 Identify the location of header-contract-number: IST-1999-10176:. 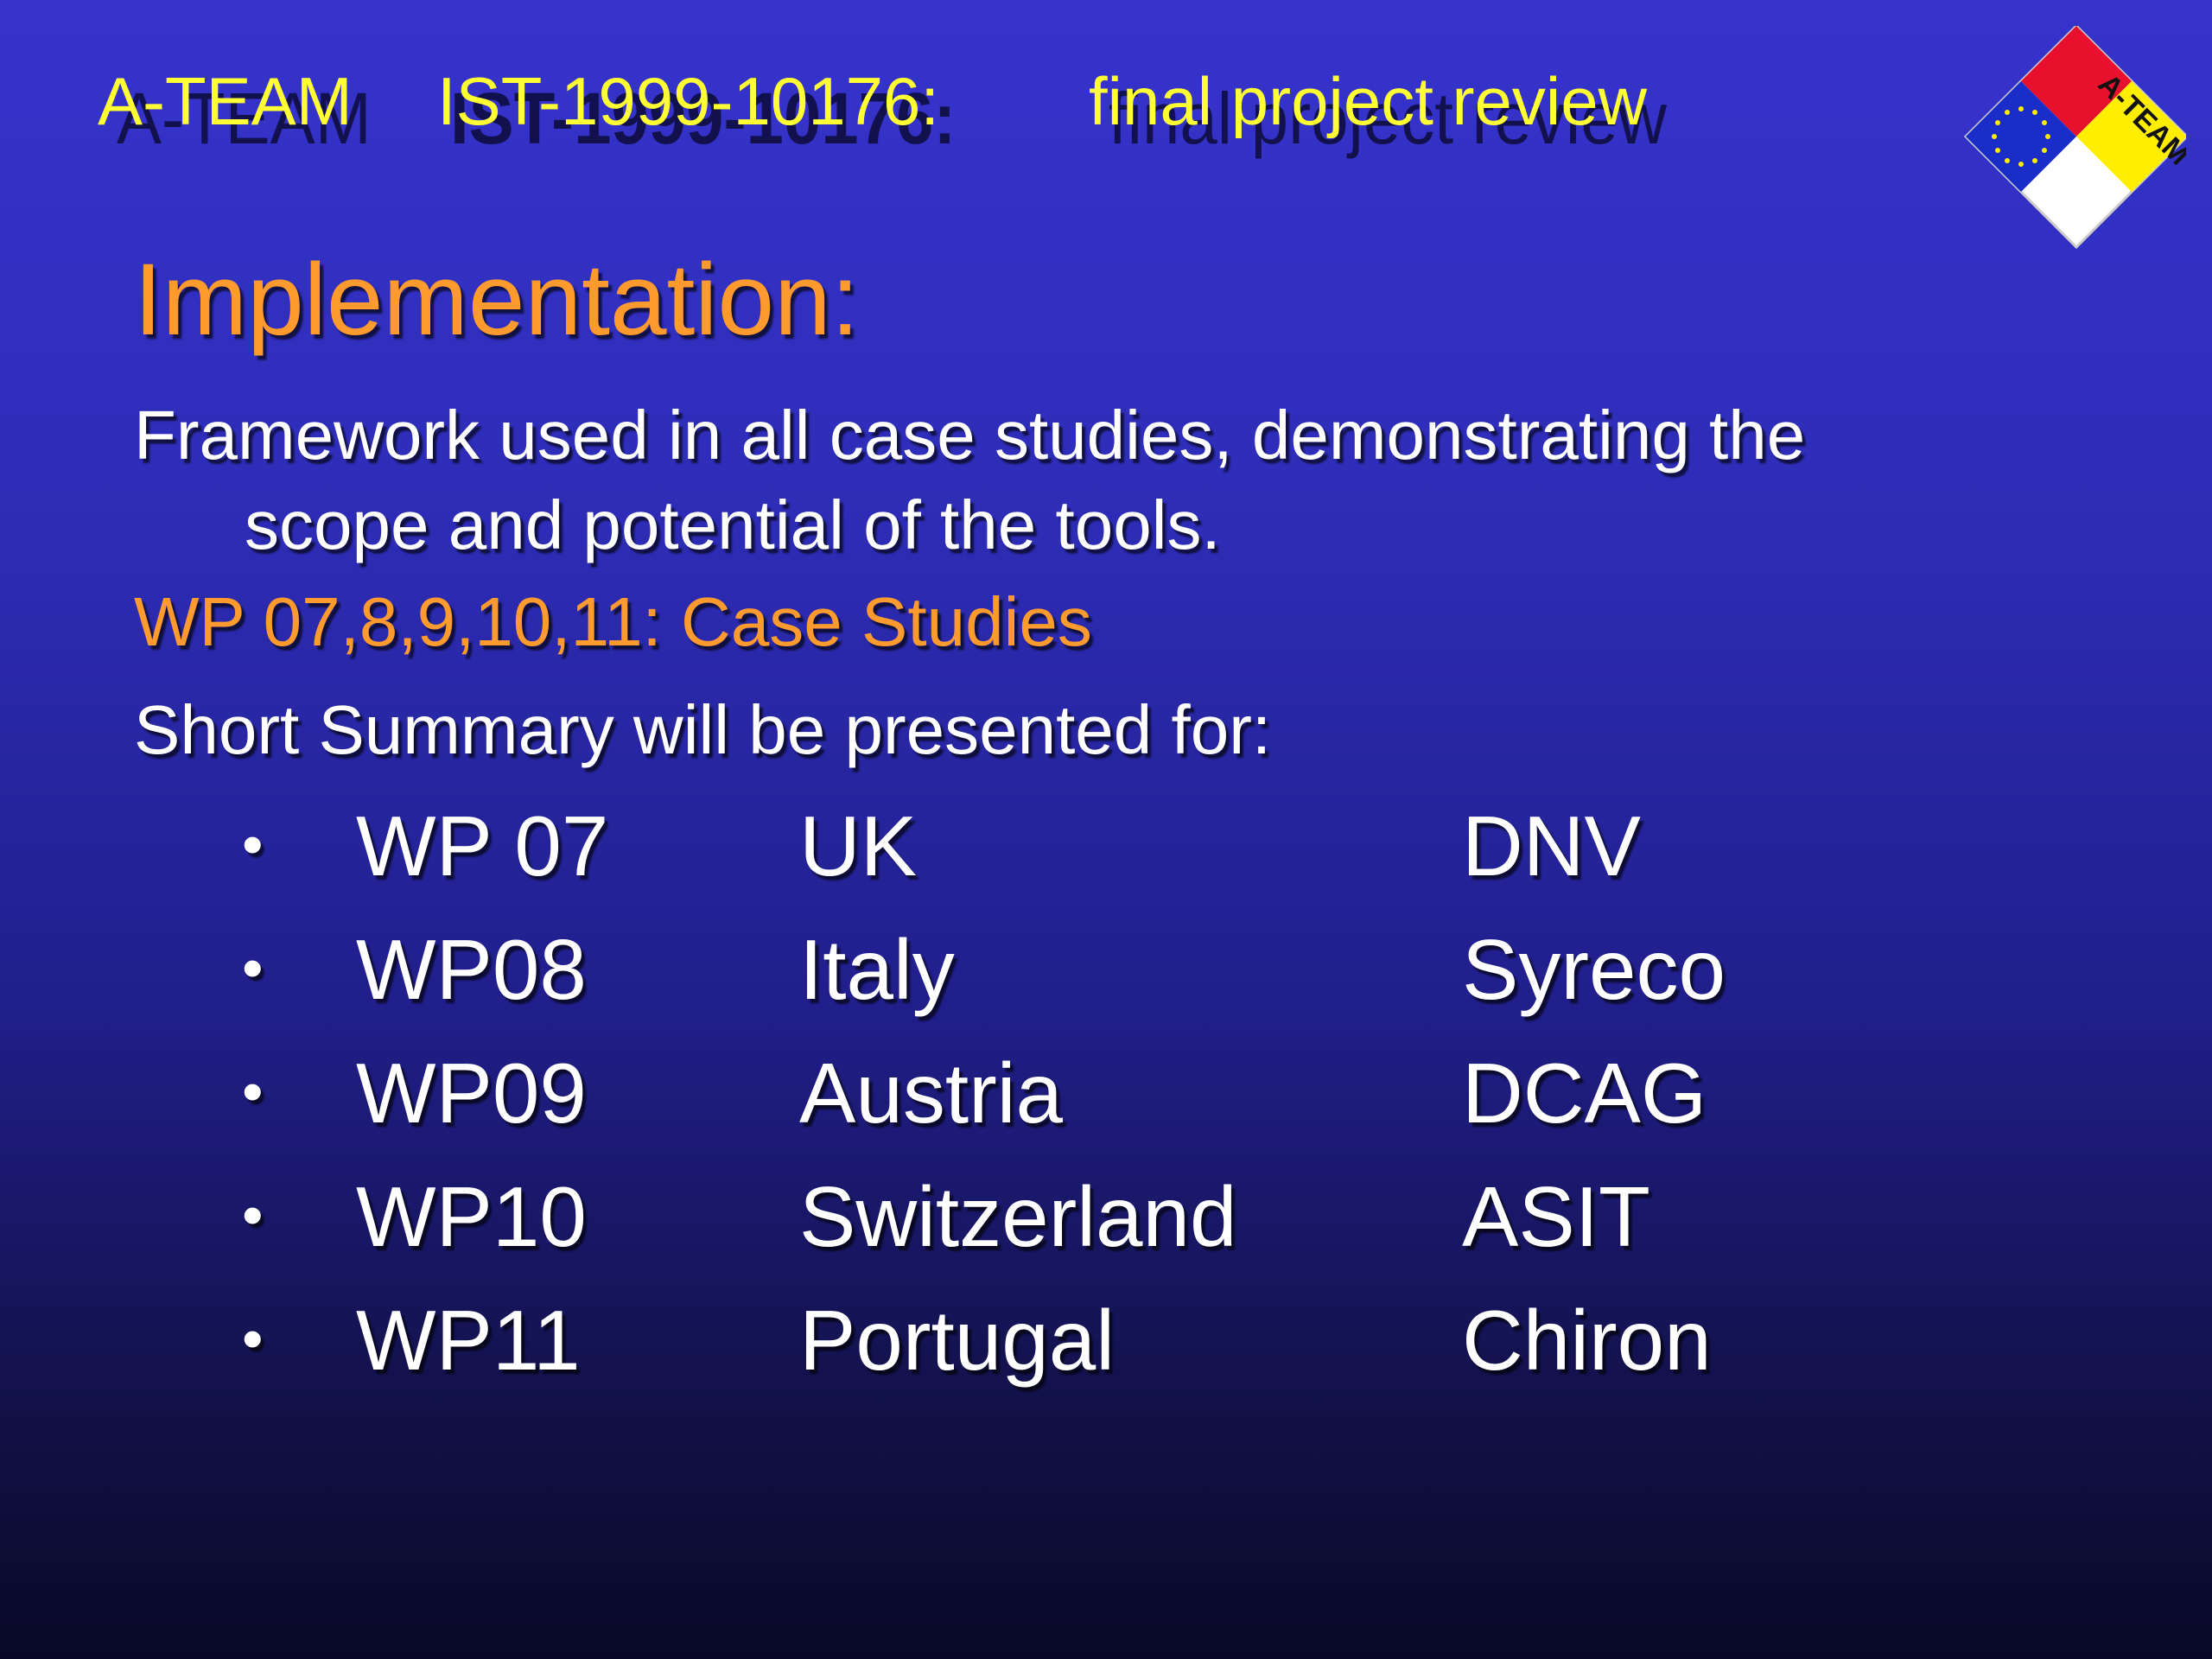
(688, 101).